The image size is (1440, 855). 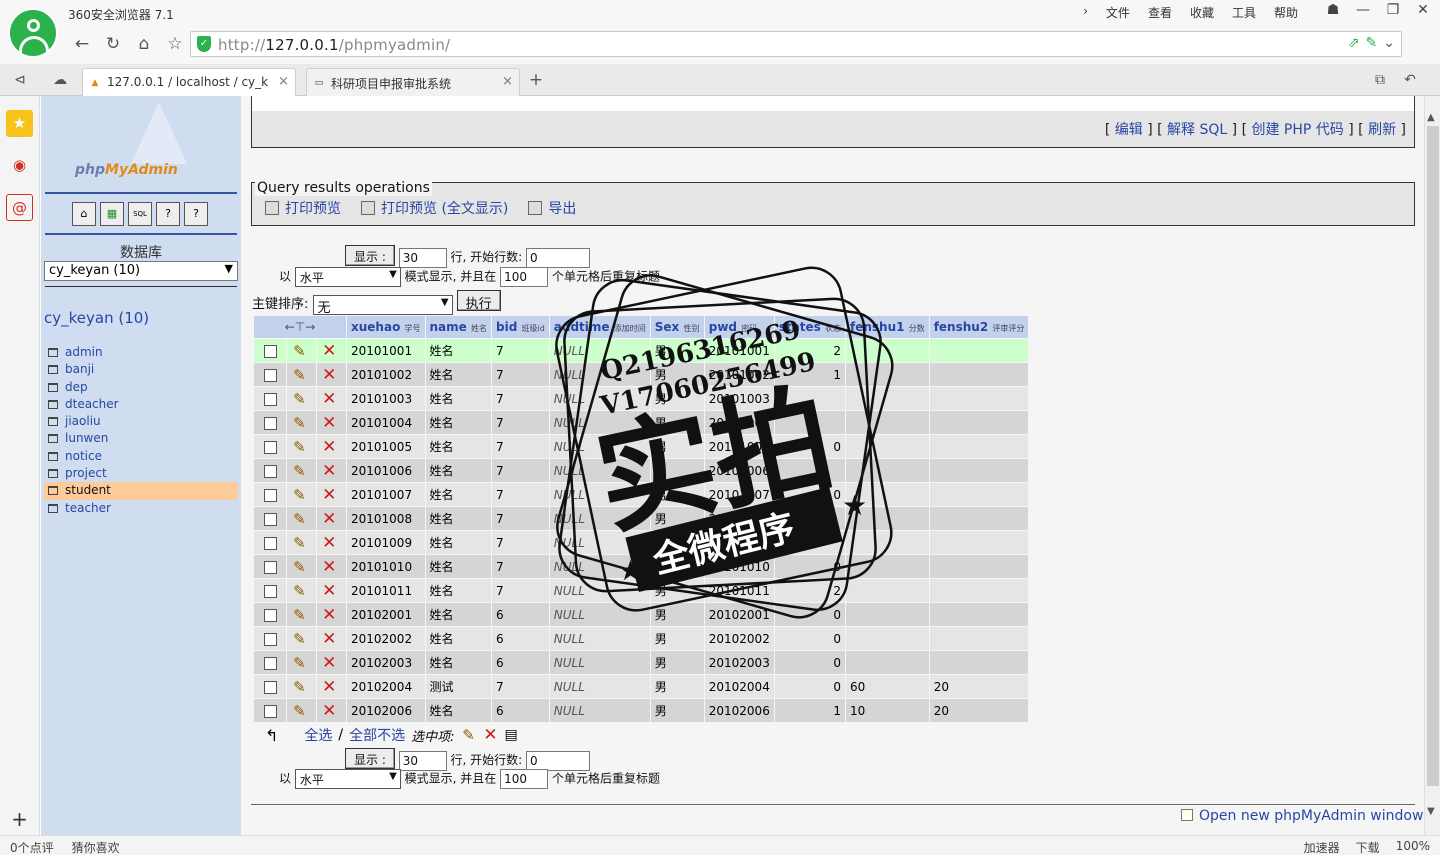 I want to click on table-row: ✎ ✕ 20101002 姓名 7 NULL 男 20101002 1, so click(x=641, y=374).